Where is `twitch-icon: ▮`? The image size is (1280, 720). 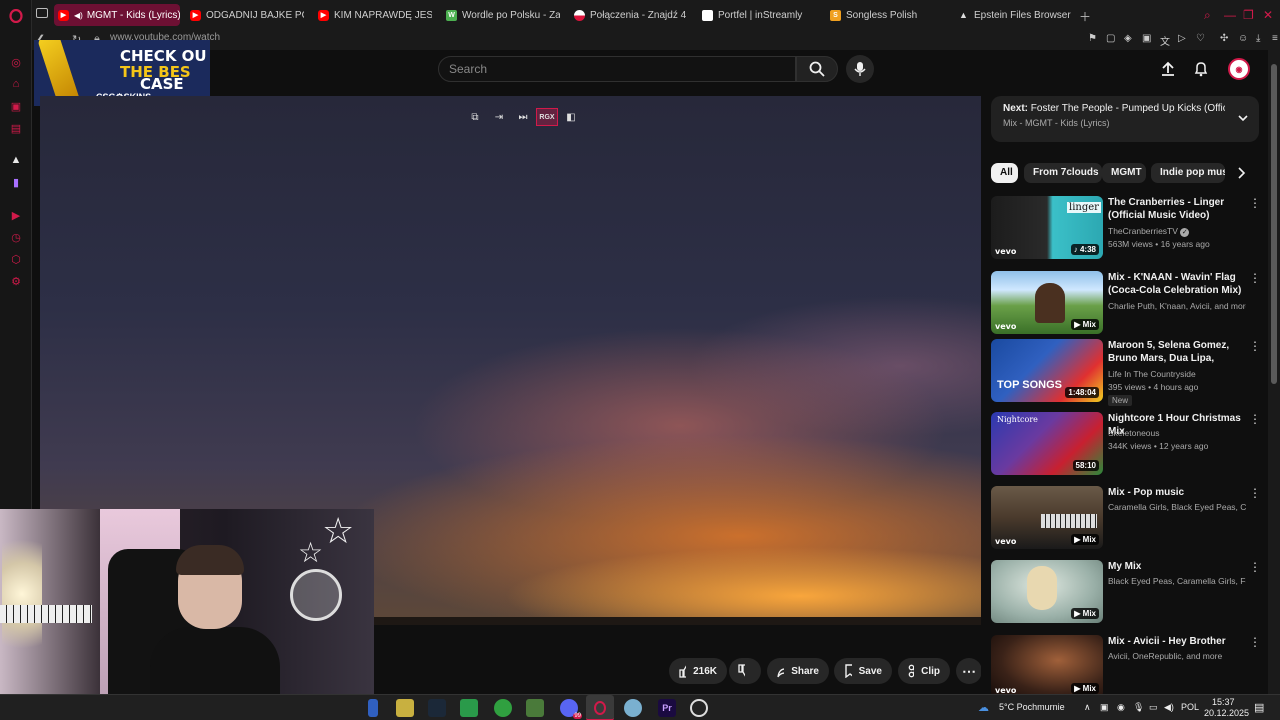
twitch-icon: ▮ is located at coordinates (16, 182).